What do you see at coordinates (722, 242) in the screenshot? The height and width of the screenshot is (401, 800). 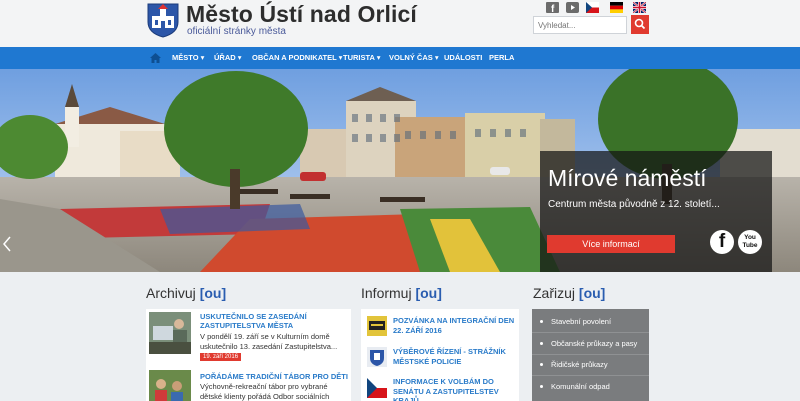 I see `facebook-circle-icon: f` at bounding box center [722, 242].